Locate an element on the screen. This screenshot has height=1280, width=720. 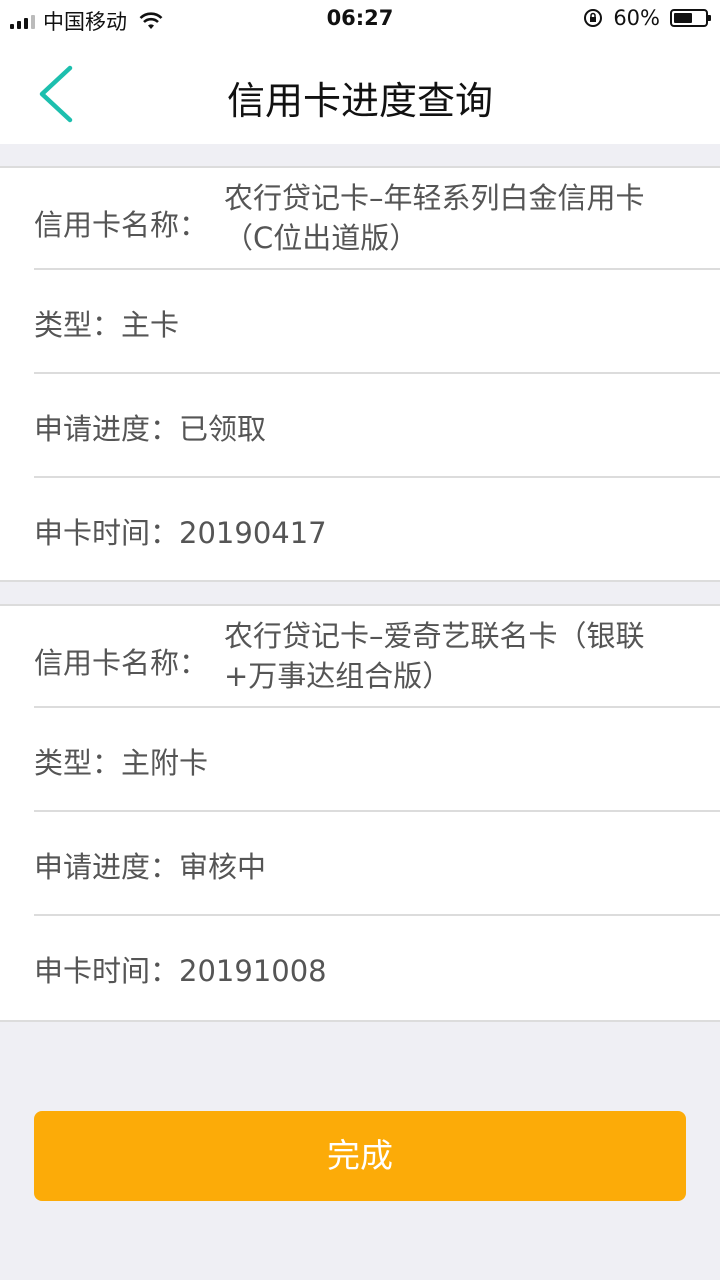
card-name-value: 农行贷记卡–年轻系列白金信用卡（C位出道版） is located at coordinates (434, 218).